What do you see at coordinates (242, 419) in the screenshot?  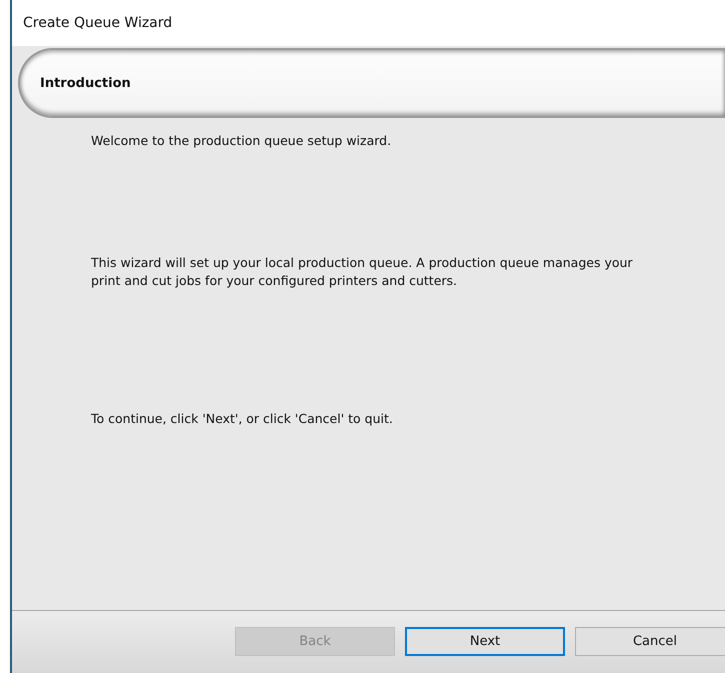 I see `instruction-text: To continue, click 'Next', or click 'Cancel' to quit.` at bounding box center [242, 419].